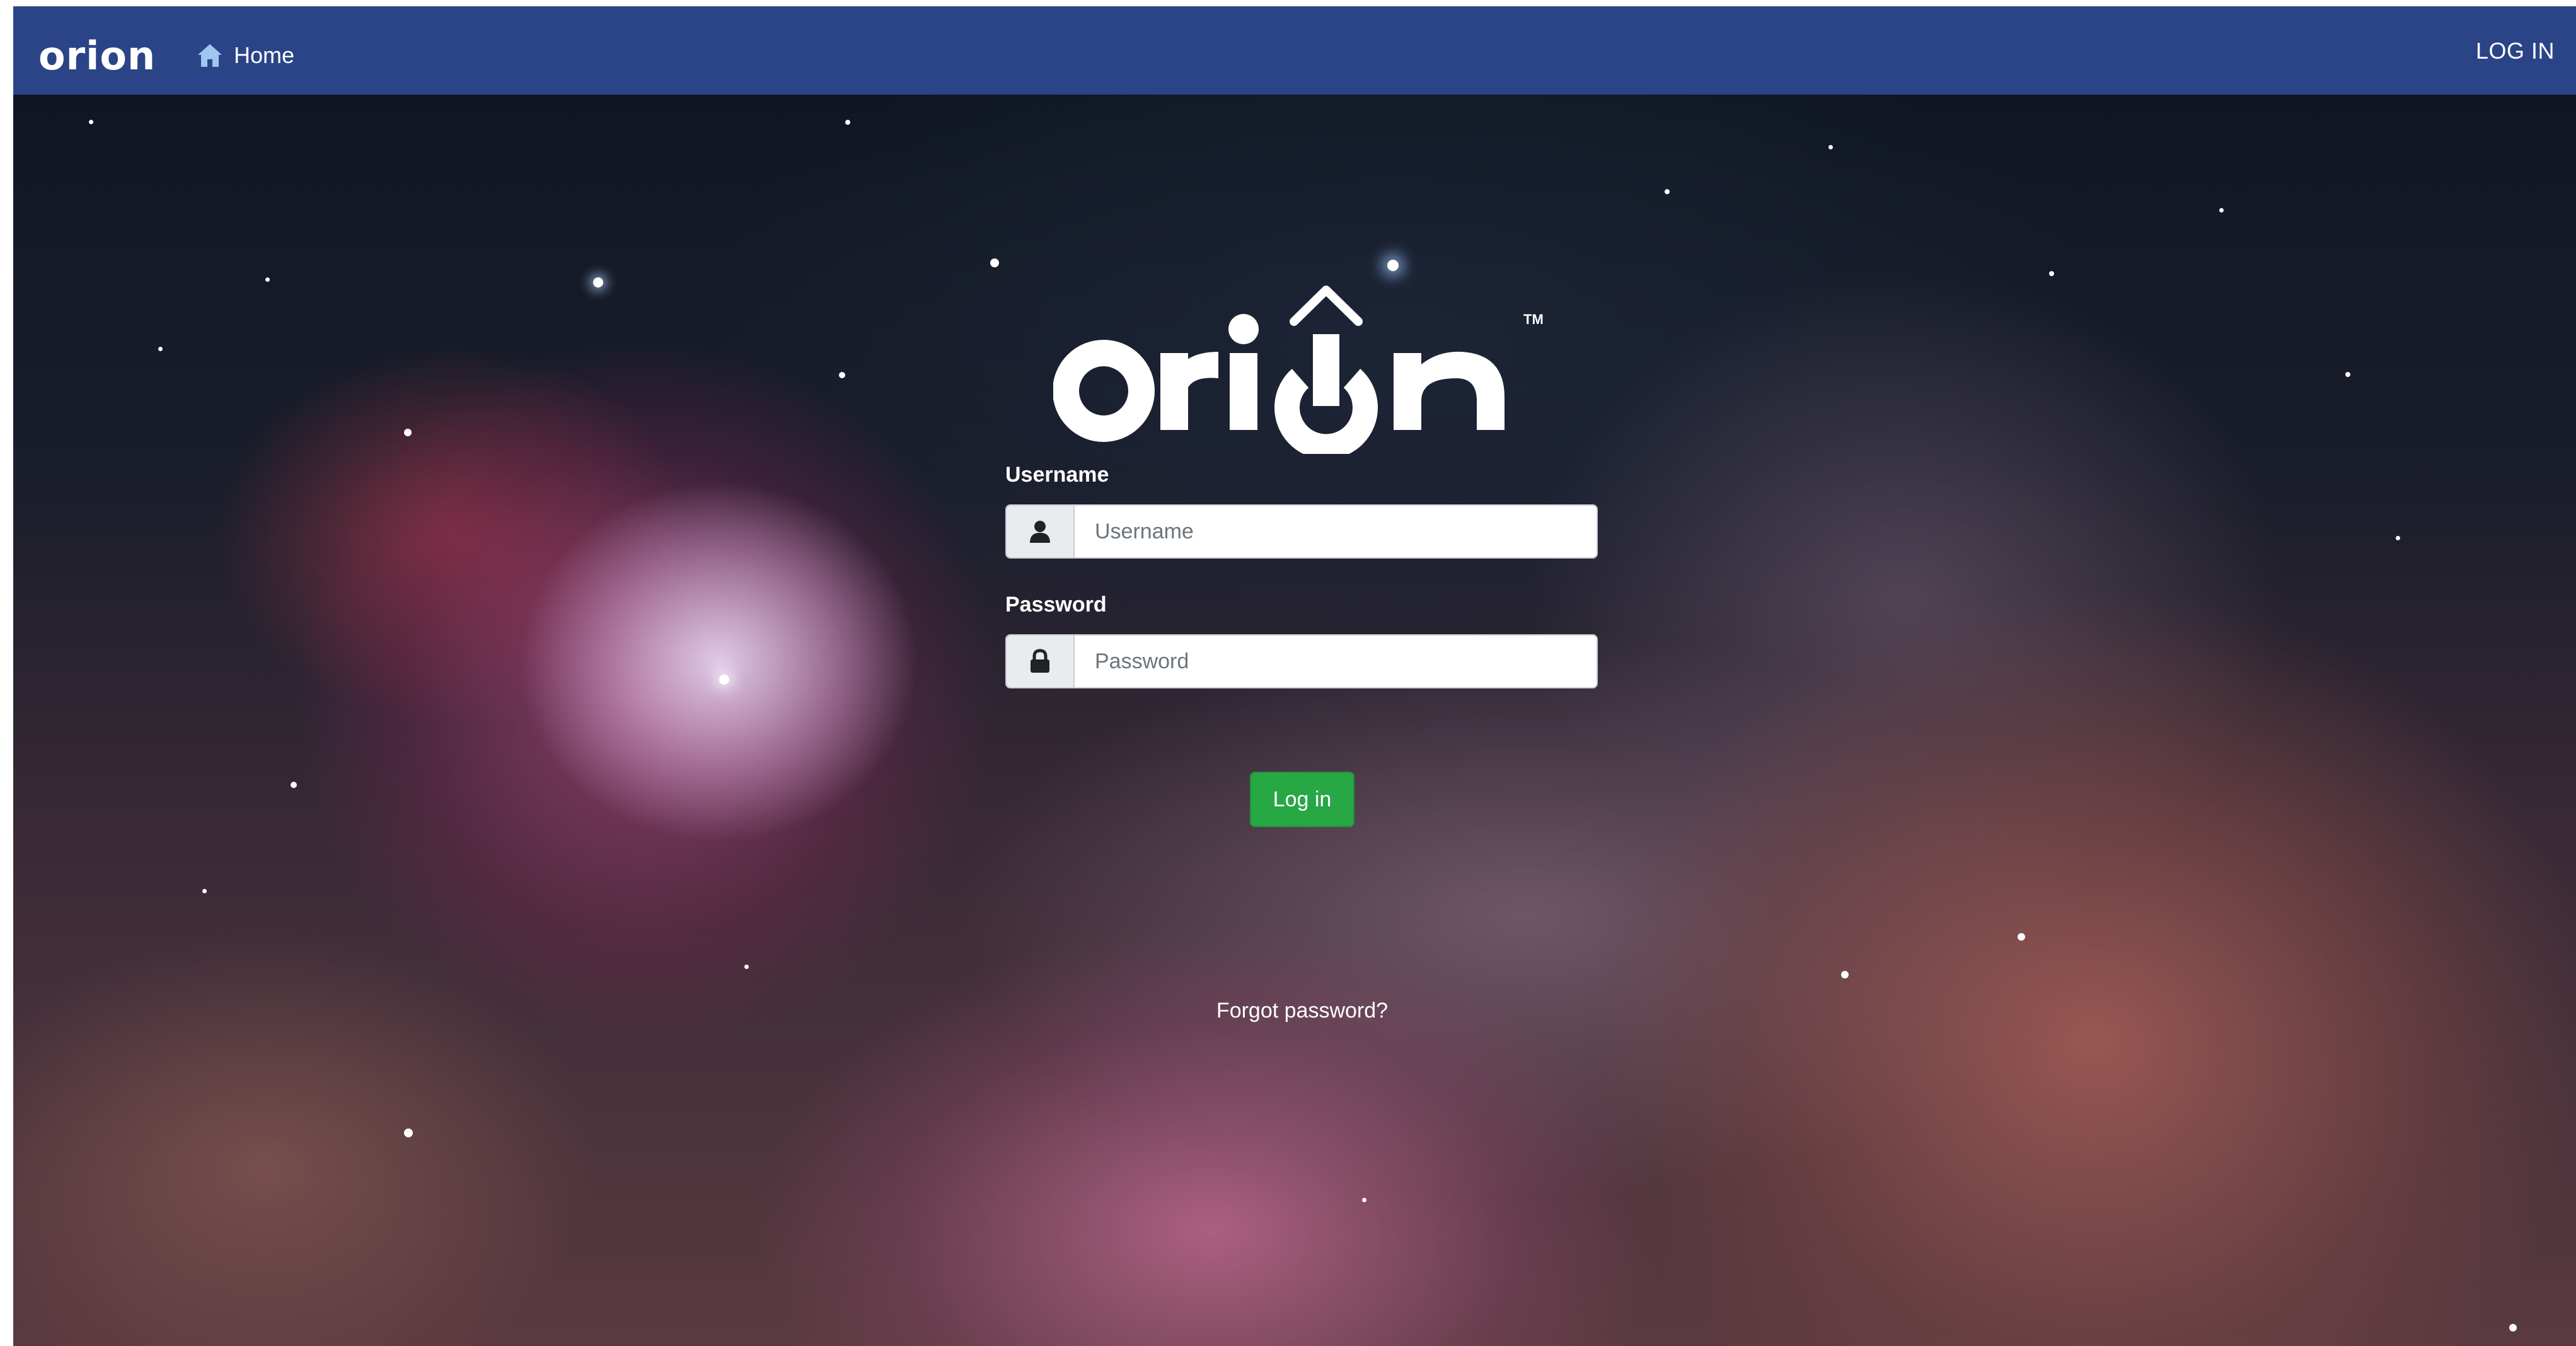 Image resolution: width=2576 pixels, height=1346 pixels. I want to click on nav-logo-text: orion, so click(97, 56).